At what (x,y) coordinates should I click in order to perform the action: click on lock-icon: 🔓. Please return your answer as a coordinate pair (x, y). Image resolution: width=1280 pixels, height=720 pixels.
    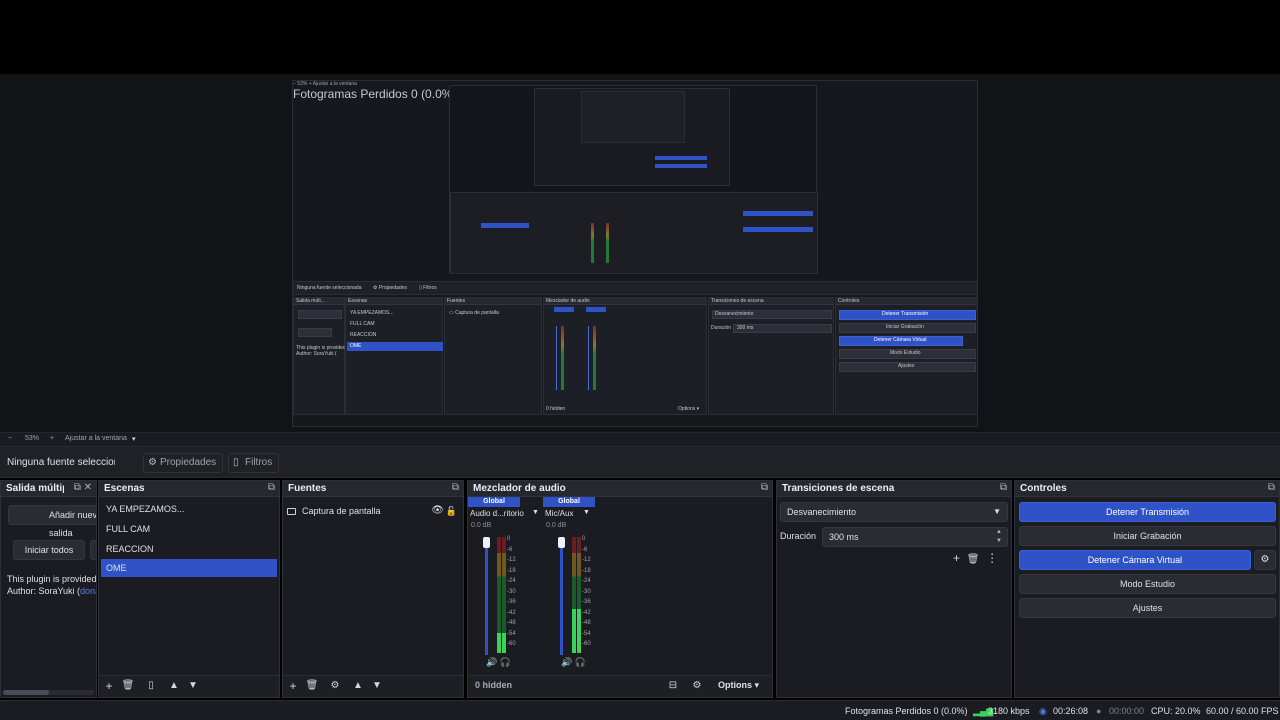
    Looking at the image, I should click on (451, 511).